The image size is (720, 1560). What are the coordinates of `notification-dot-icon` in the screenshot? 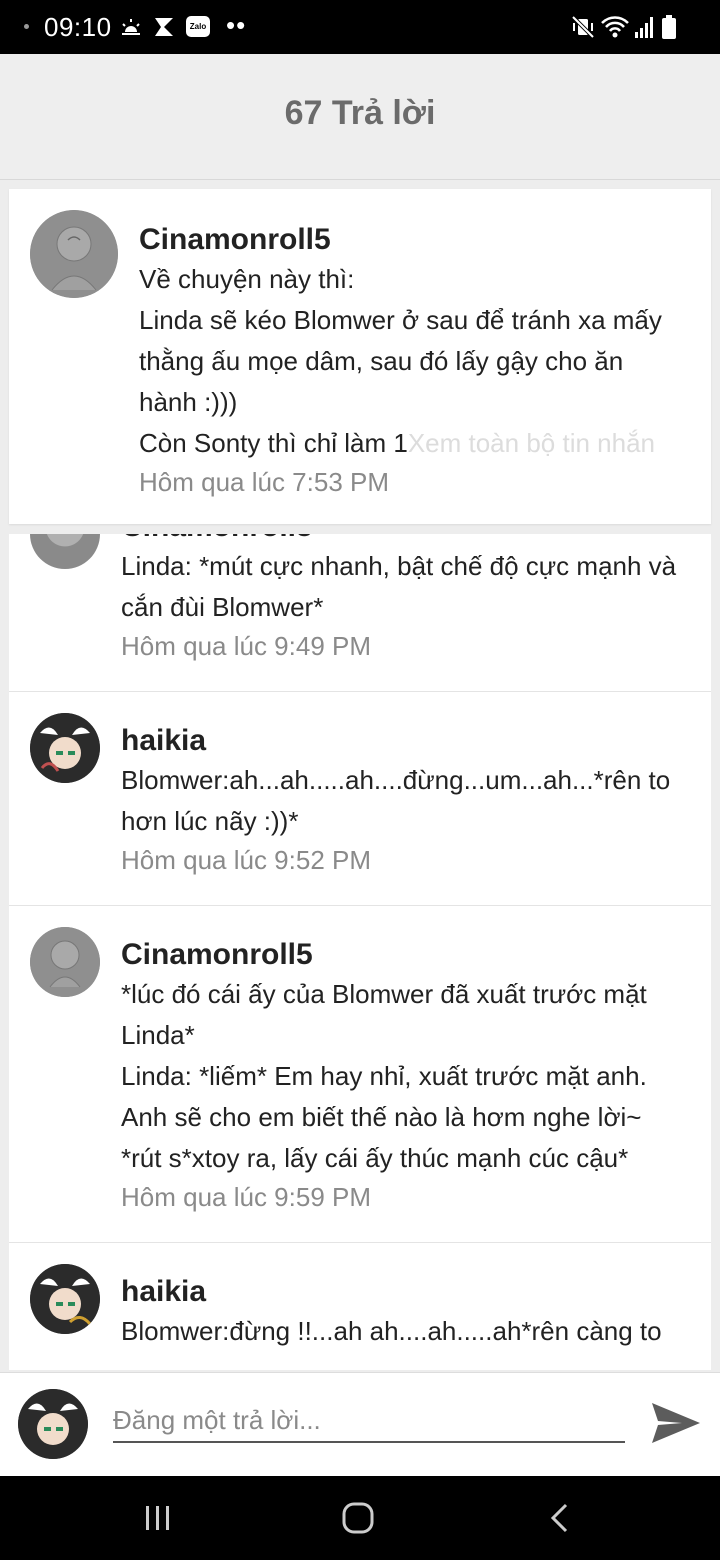 It's located at (26, 26).